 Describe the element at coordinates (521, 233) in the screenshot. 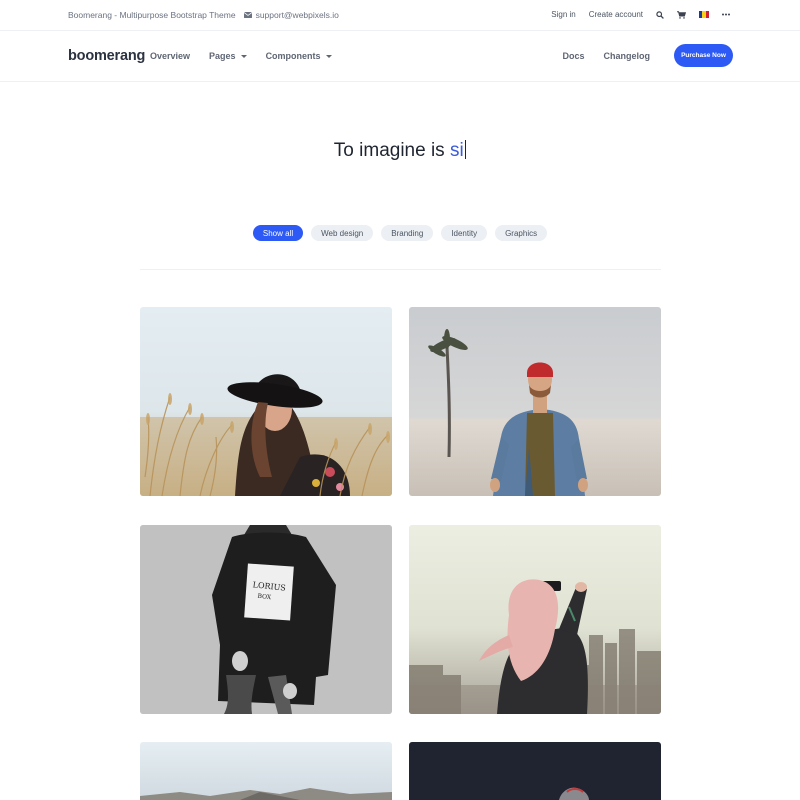

I see `filter-graphics: Graphics` at that location.